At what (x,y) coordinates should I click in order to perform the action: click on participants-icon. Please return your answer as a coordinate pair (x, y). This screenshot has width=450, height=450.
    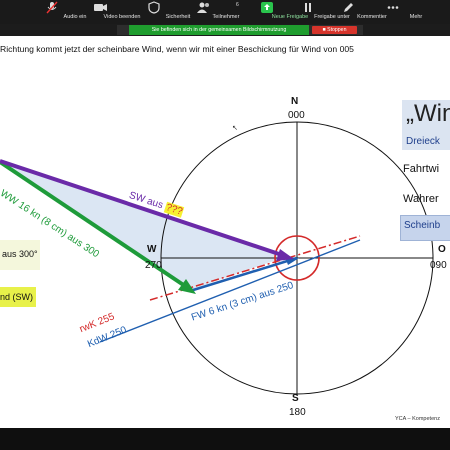
    Looking at the image, I should click on (203, 7).